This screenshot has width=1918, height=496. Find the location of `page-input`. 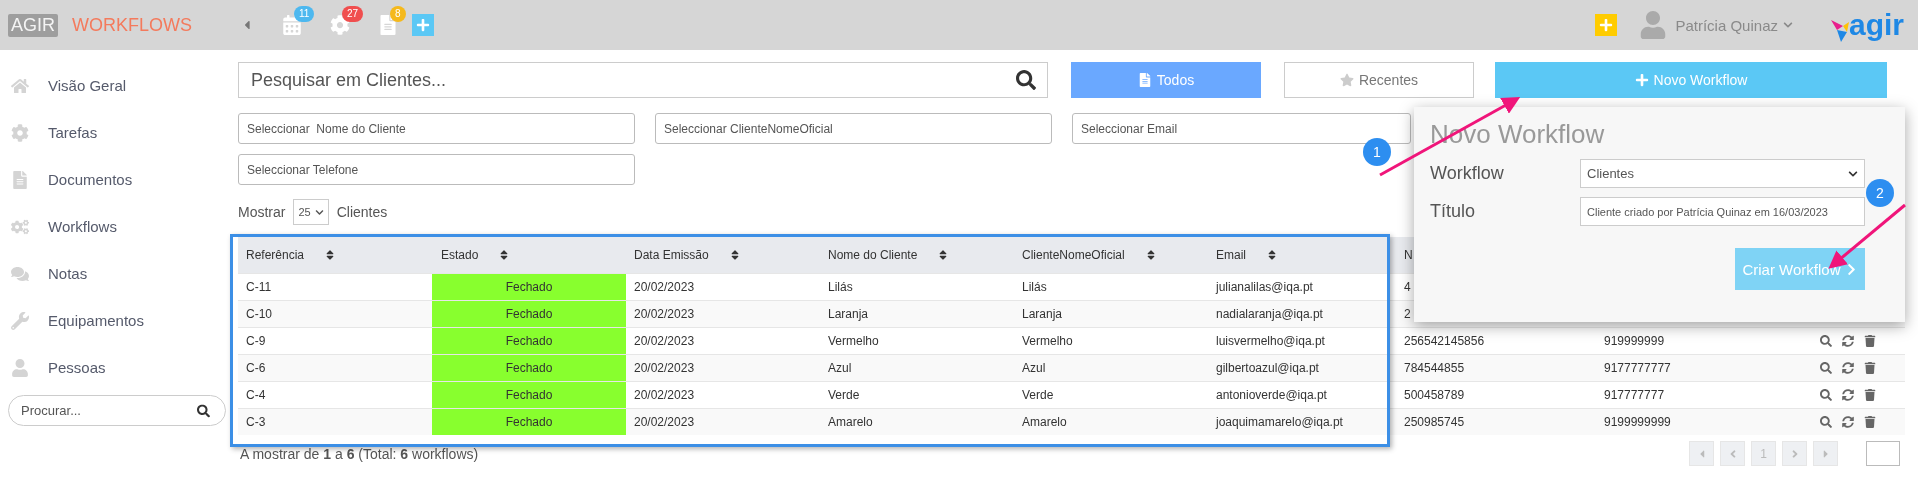

page-input is located at coordinates (1883, 453).